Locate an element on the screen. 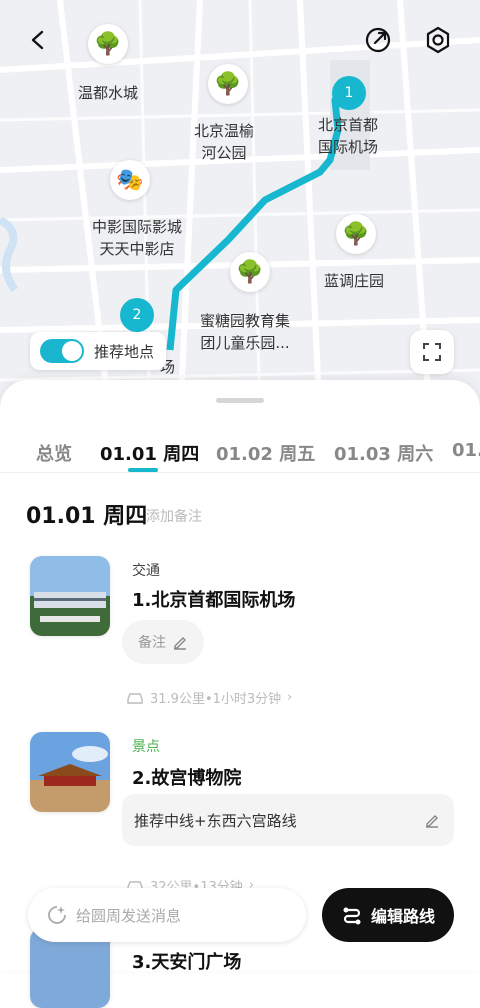 The image size is (480, 1008). divider is located at coordinates (240, 472).